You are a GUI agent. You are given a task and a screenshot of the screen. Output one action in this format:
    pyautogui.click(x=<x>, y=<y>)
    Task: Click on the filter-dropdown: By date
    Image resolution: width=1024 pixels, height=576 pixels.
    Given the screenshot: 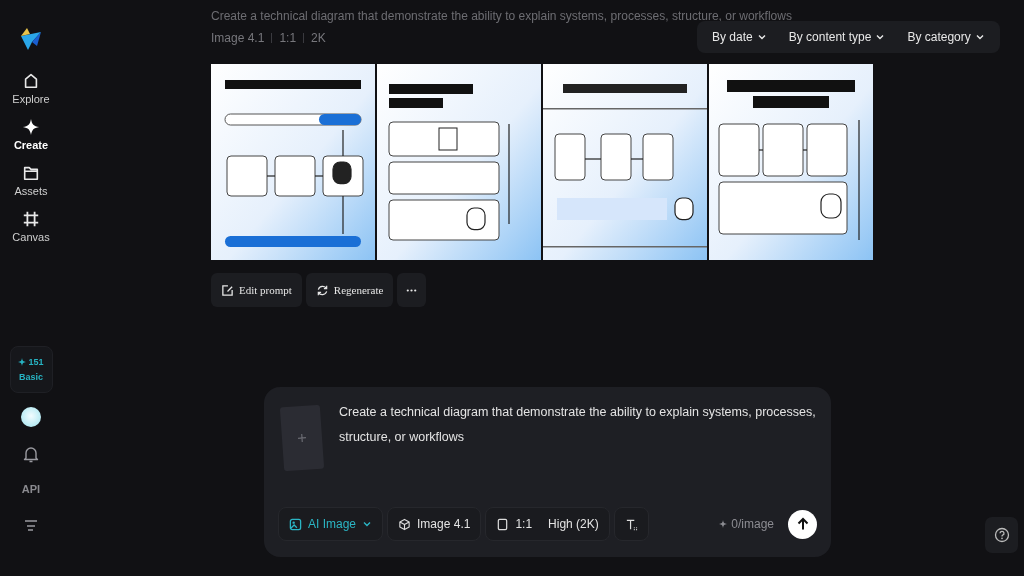 What is the action you would take?
    pyautogui.click(x=739, y=37)
    